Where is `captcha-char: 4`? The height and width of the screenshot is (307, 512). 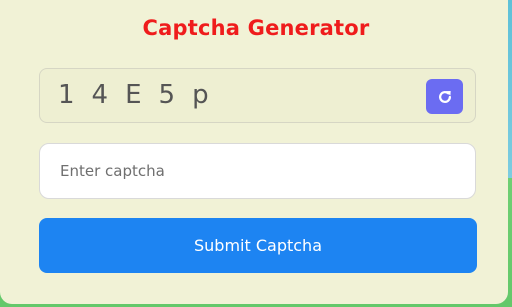
captcha-char: 4 is located at coordinates (101, 95).